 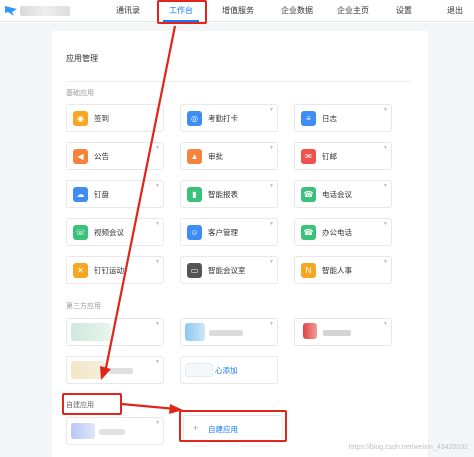 What do you see at coordinates (308, 118) in the screenshot?
I see `doc-icon: ≡` at bounding box center [308, 118].